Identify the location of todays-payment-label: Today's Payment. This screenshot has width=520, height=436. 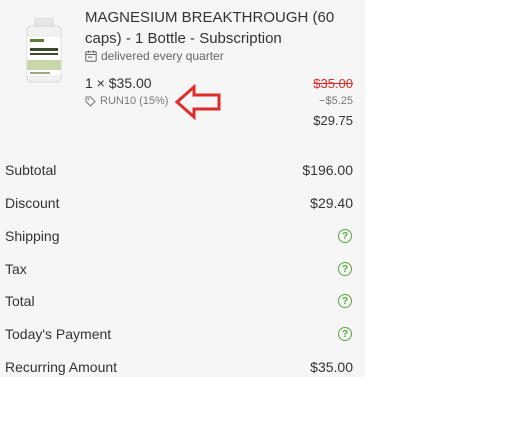
(58, 334).